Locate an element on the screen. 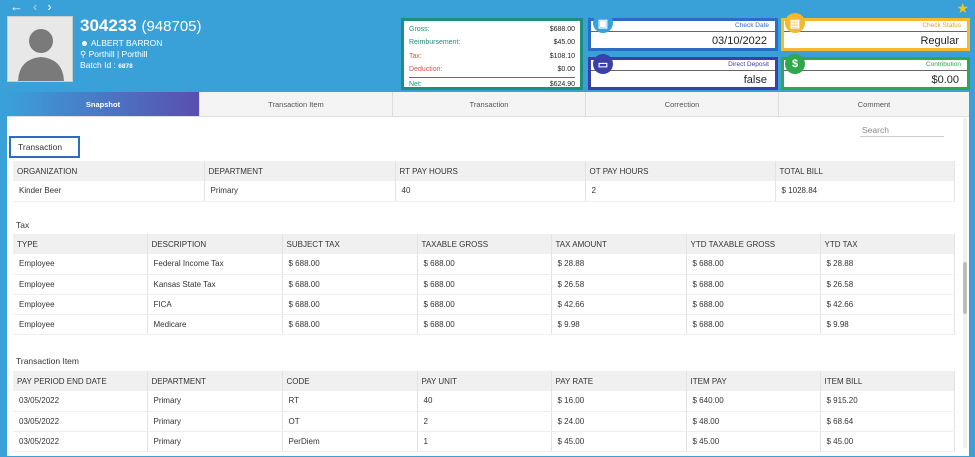 The width and height of the screenshot is (975, 457). table-cell: FICA is located at coordinates (215, 304).